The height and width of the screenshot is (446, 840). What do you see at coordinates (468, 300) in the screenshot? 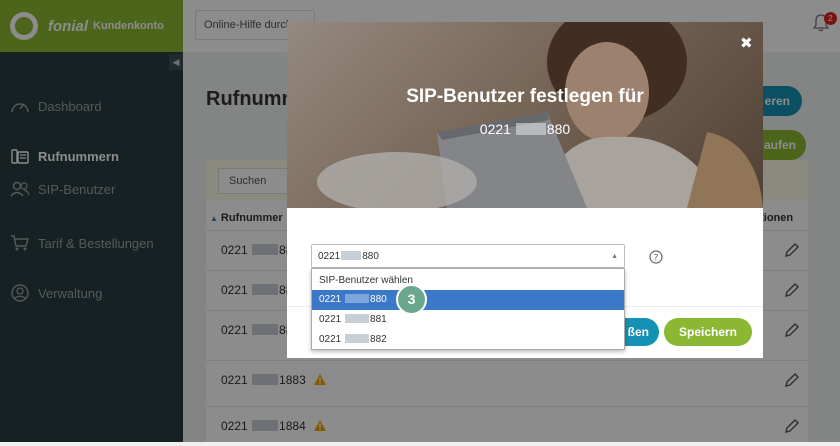
I see `dropdown-option-selected: 0221 880` at bounding box center [468, 300].